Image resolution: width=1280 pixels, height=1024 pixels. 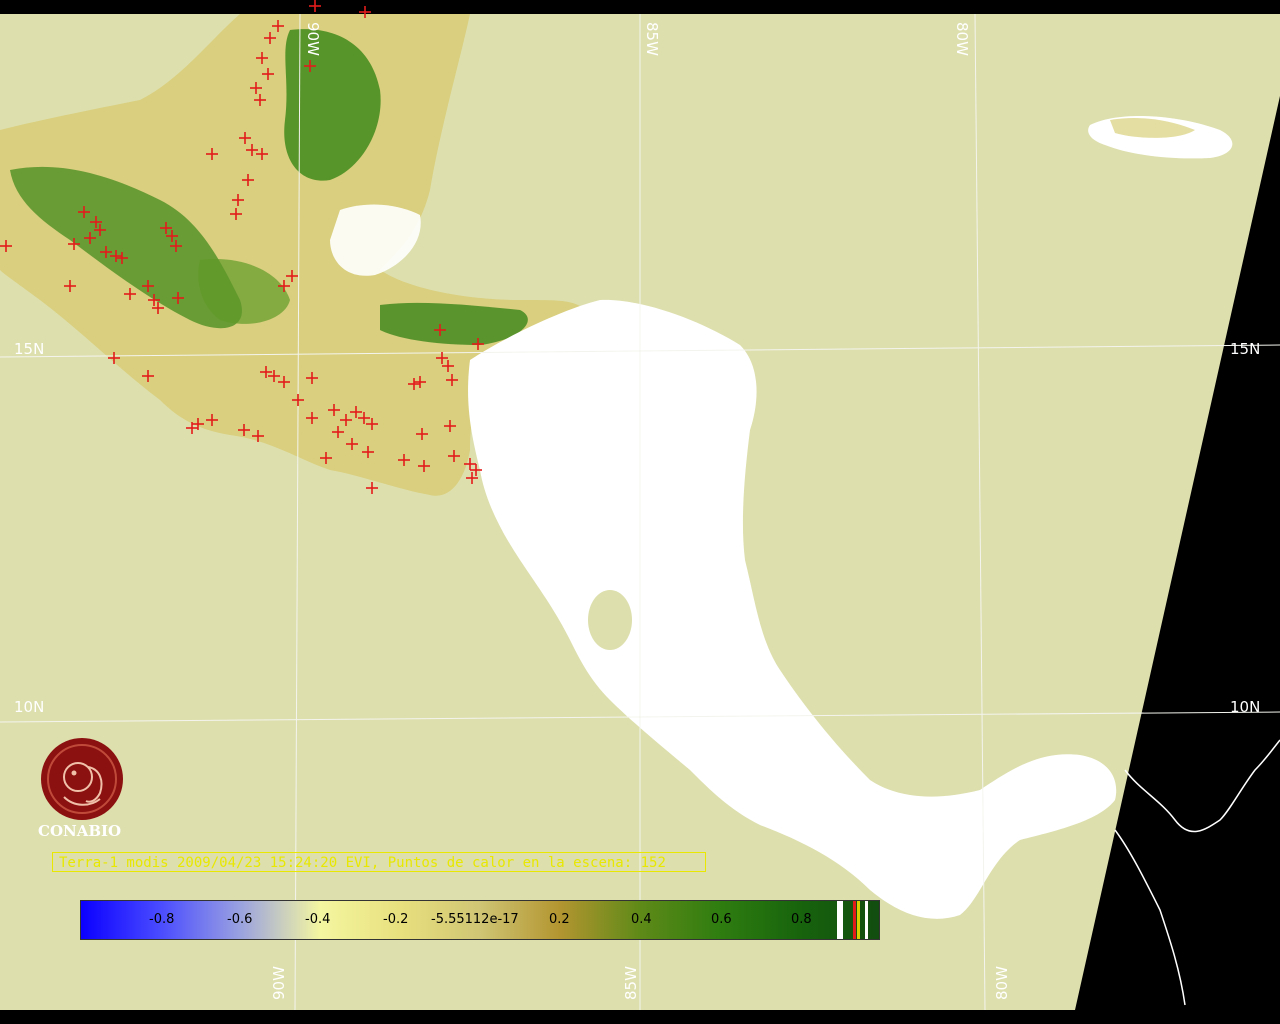 I want to click on lake-nicaragua, so click(x=610, y=620).